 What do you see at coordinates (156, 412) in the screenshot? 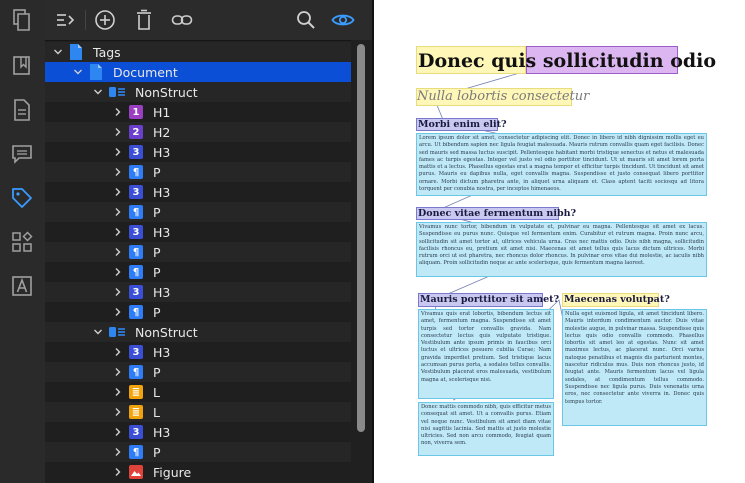
I see `tree-row-label: L` at bounding box center [156, 412].